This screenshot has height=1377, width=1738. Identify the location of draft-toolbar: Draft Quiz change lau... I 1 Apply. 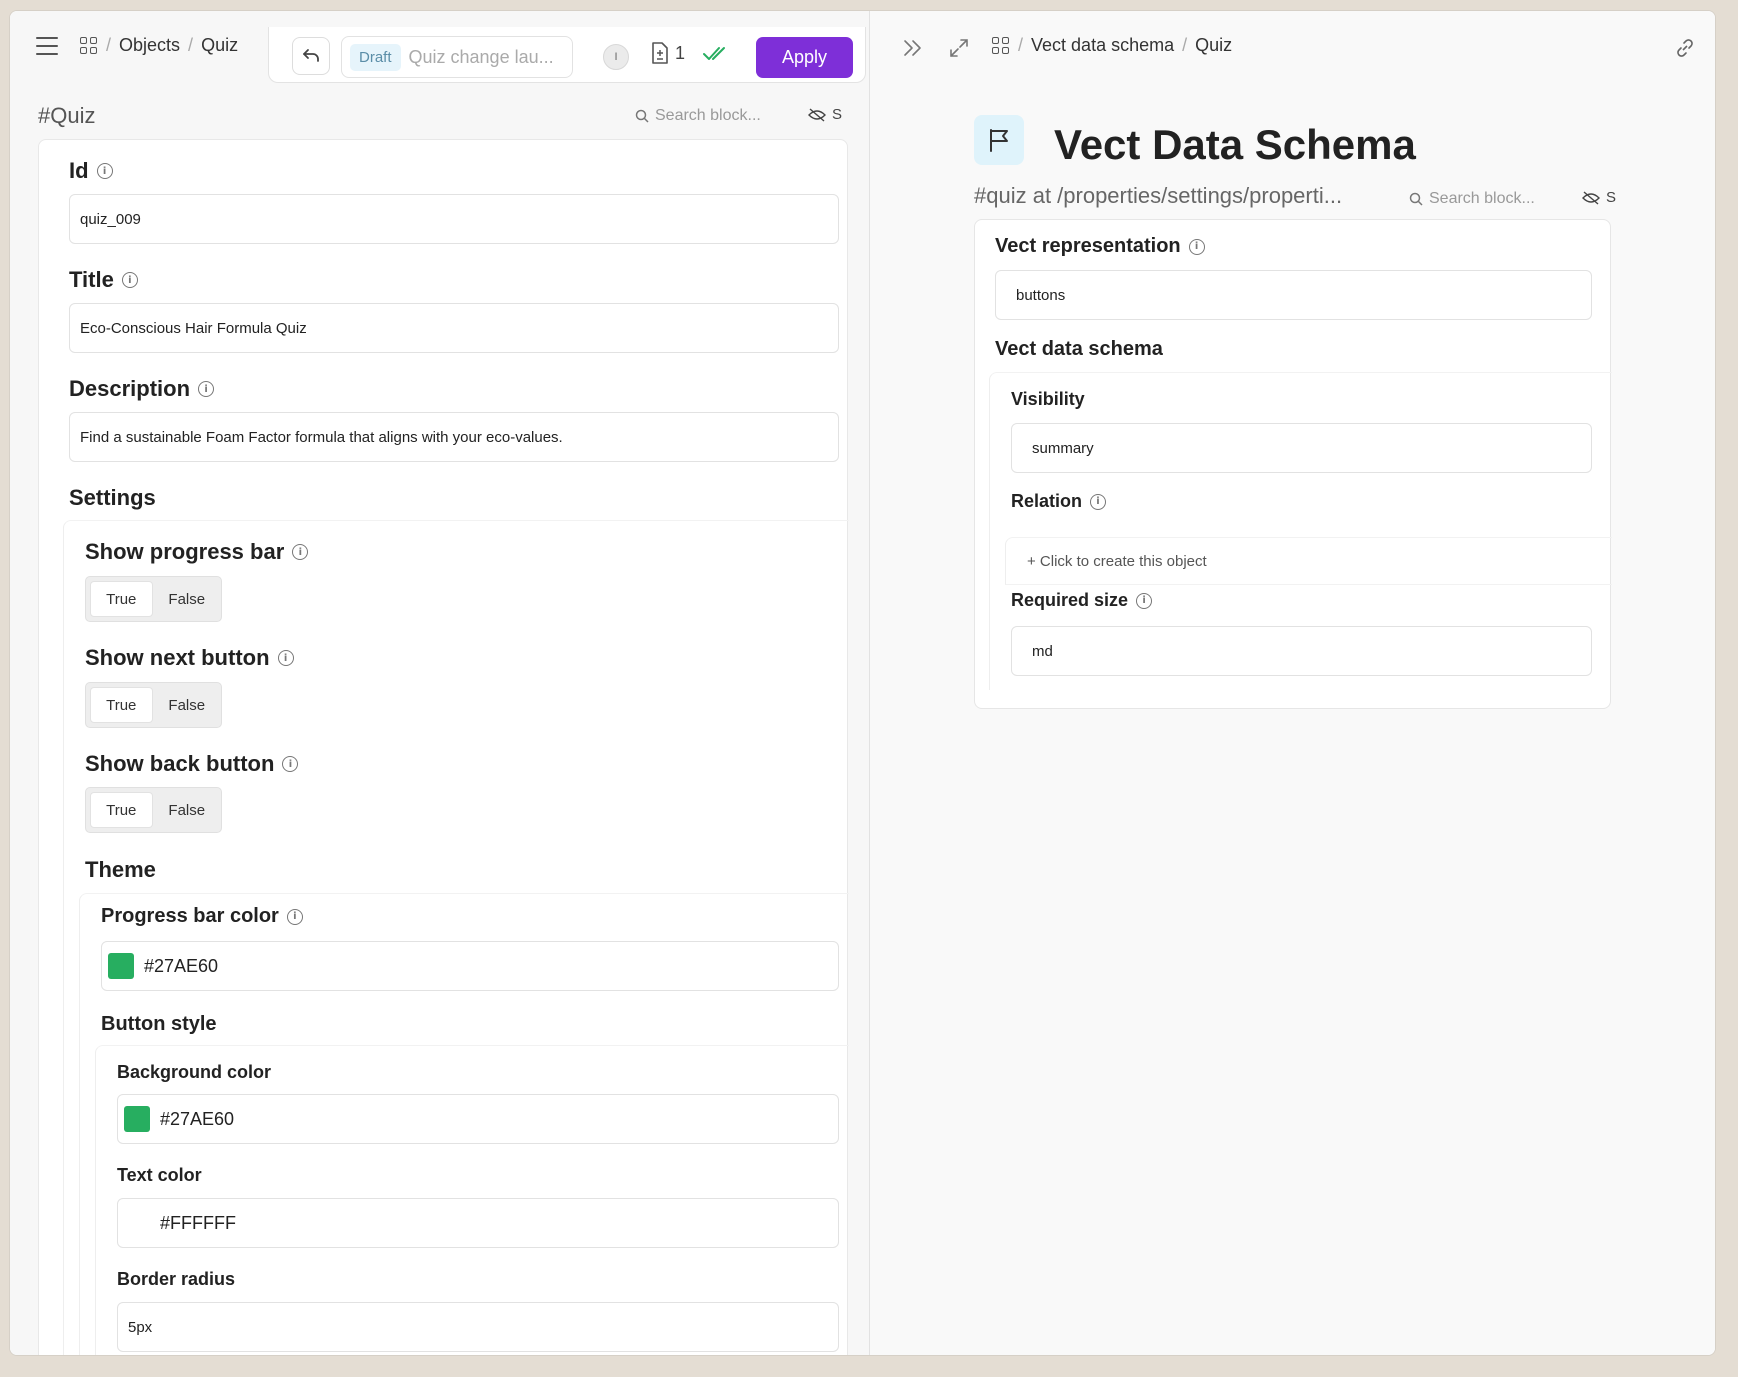
(567, 55).